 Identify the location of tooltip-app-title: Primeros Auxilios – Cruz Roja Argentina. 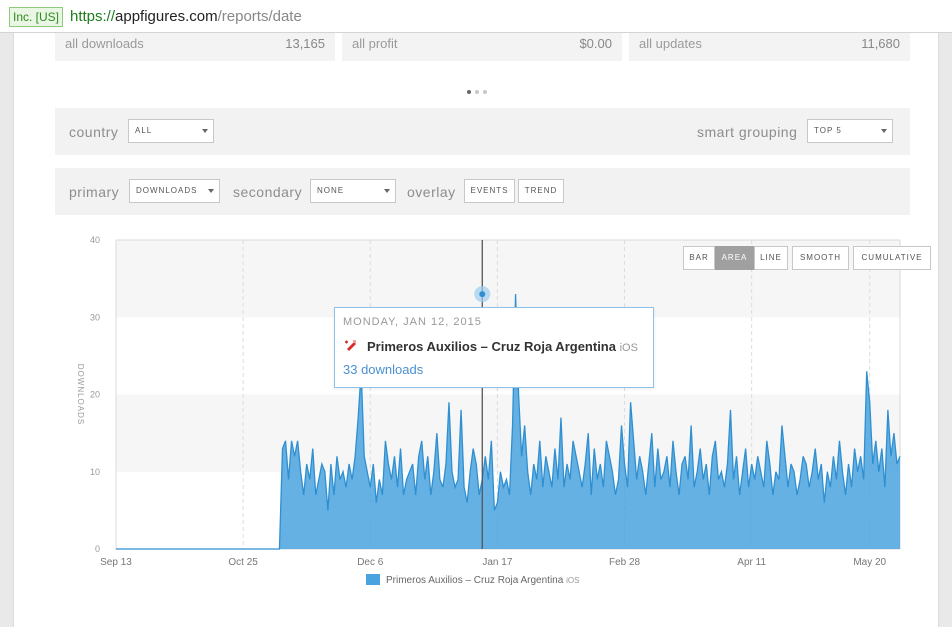
(491, 346).